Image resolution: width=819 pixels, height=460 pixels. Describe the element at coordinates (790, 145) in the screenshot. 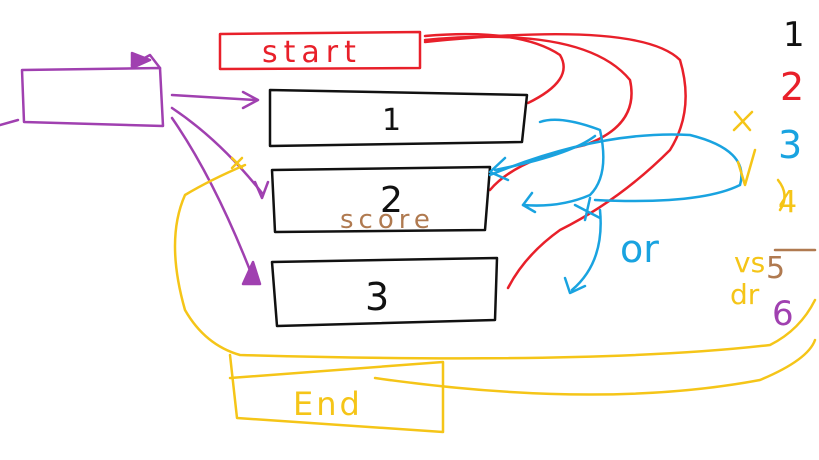

I see `legend-item: 3` at that location.